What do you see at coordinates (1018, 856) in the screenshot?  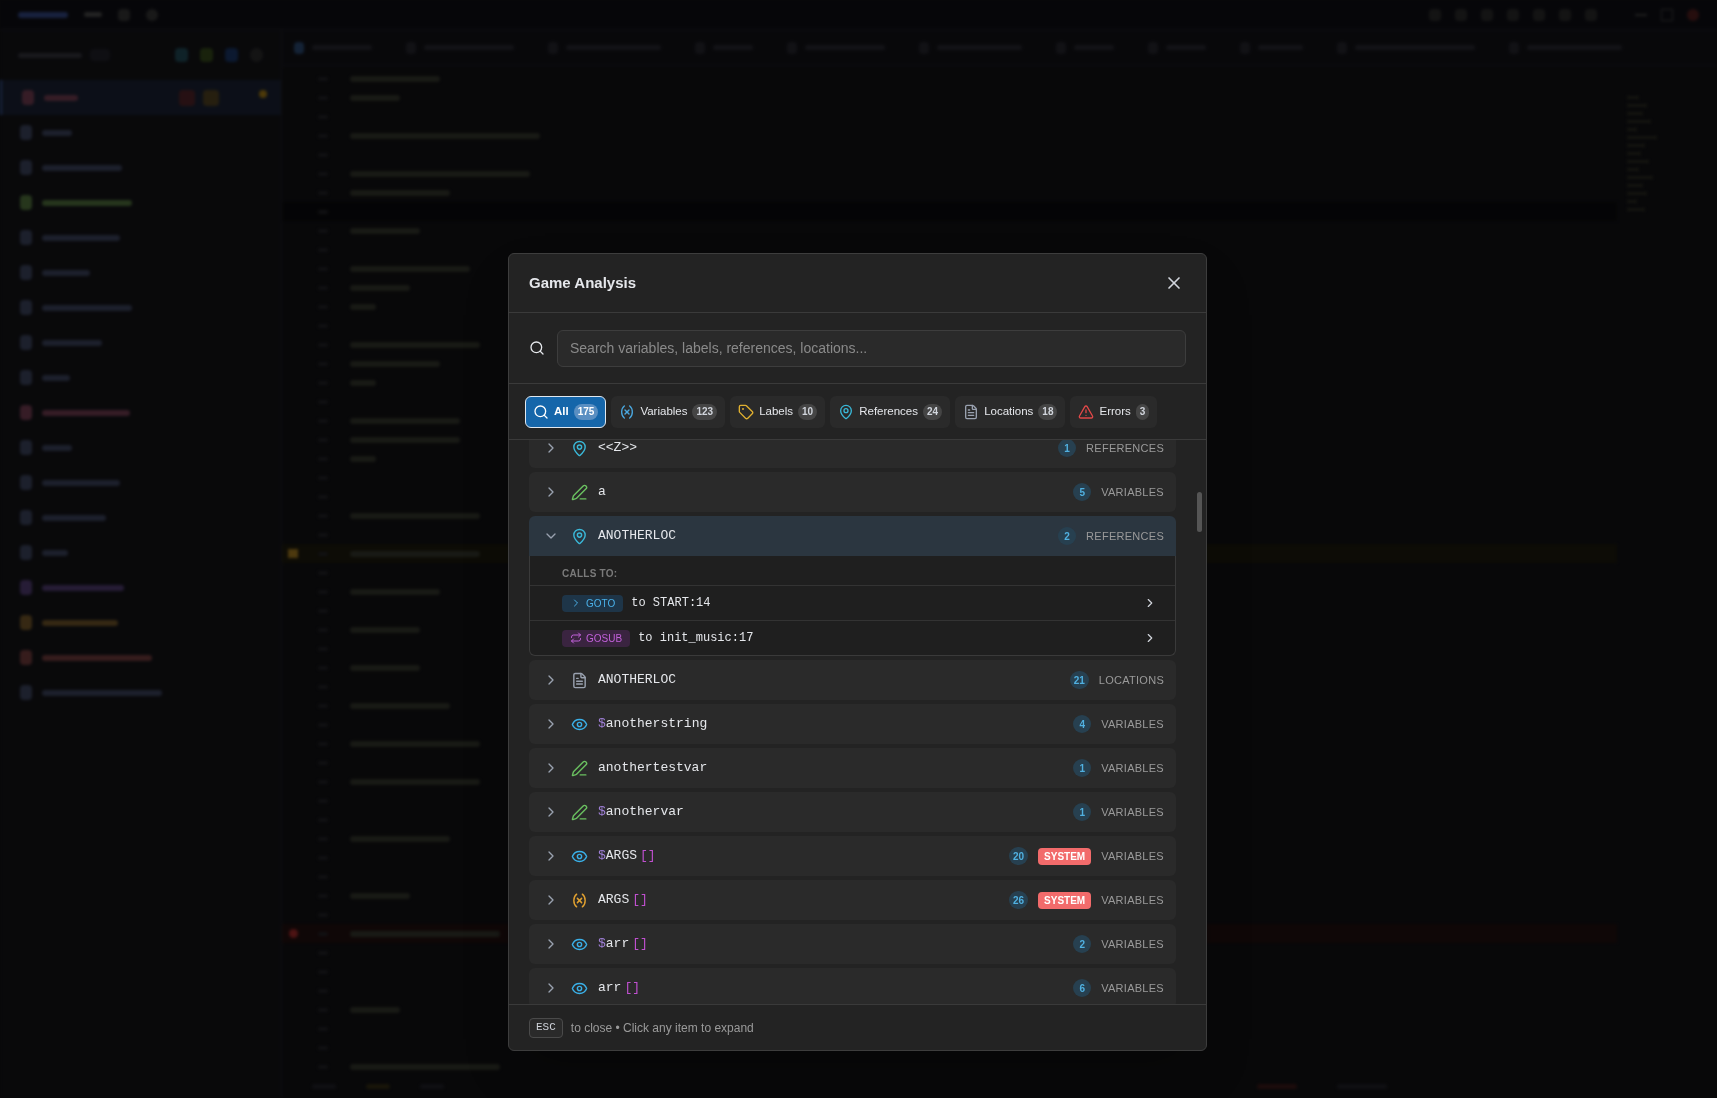 I see `count-badge: 20` at bounding box center [1018, 856].